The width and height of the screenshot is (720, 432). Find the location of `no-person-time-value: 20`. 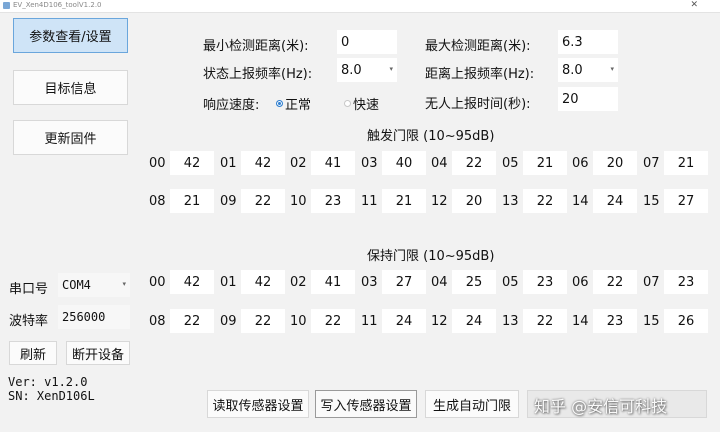

no-person-time-value: 20 is located at coordinates (570, 99).